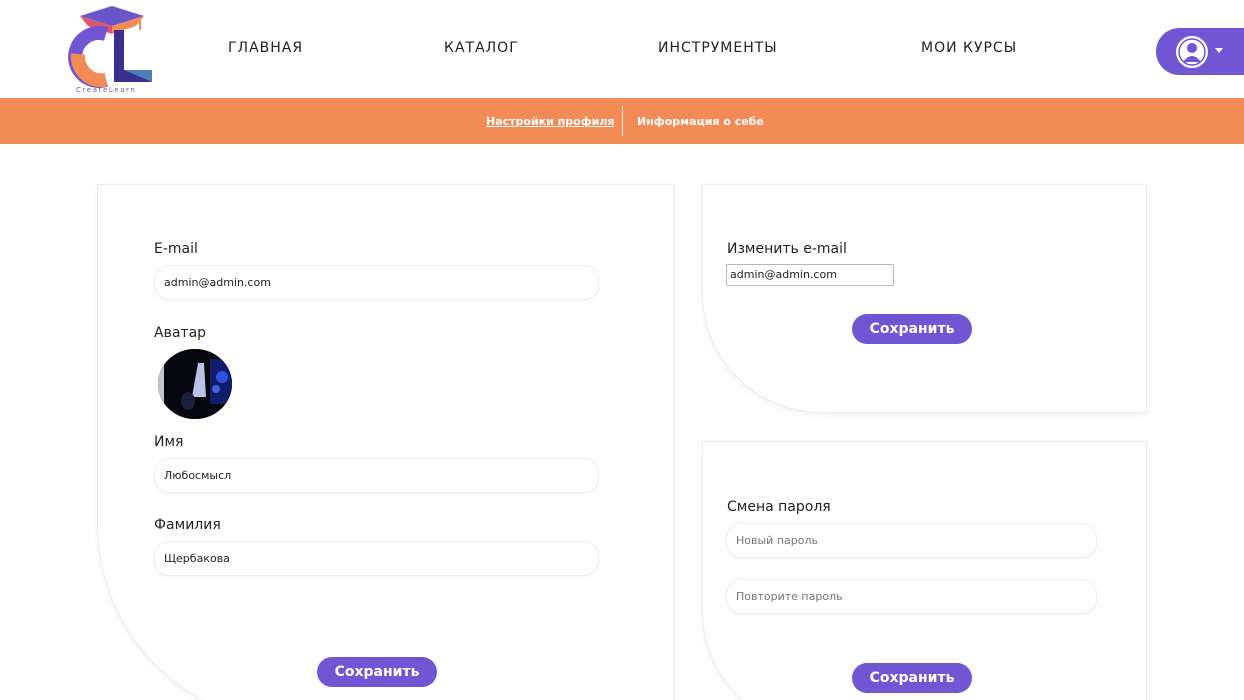  I want to click on email-field: admin@admin.com, so click(376, 282).